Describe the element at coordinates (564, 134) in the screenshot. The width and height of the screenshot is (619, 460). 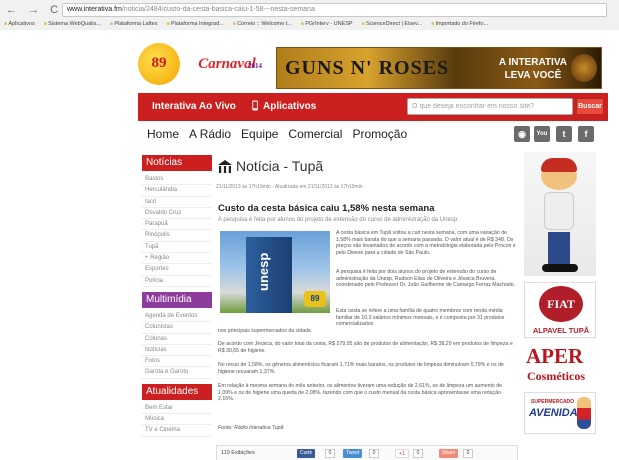
I see `twitter-icon: t` at that location.